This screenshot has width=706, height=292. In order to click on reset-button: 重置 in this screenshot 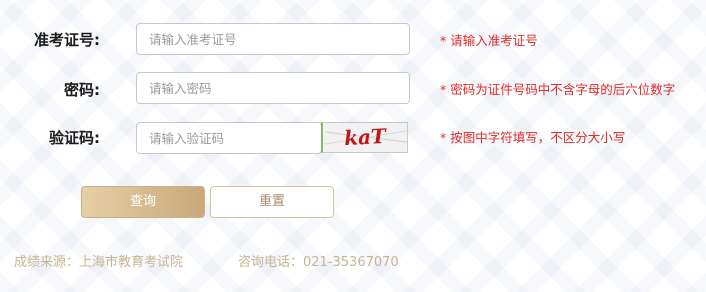, I will do `click(272, 202)`.